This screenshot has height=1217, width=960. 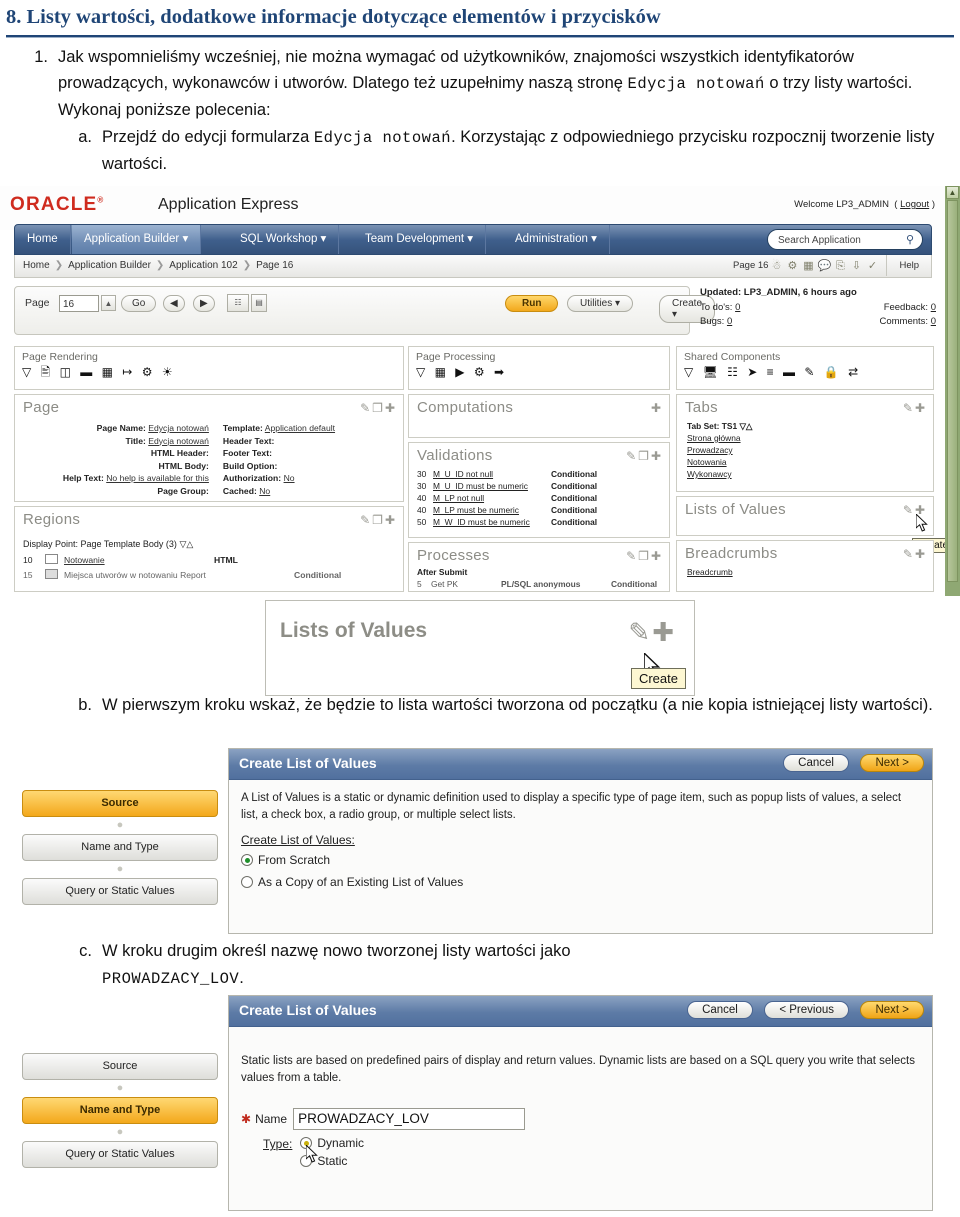 I want to click on go-button: Go, so click(x=139, y=303).